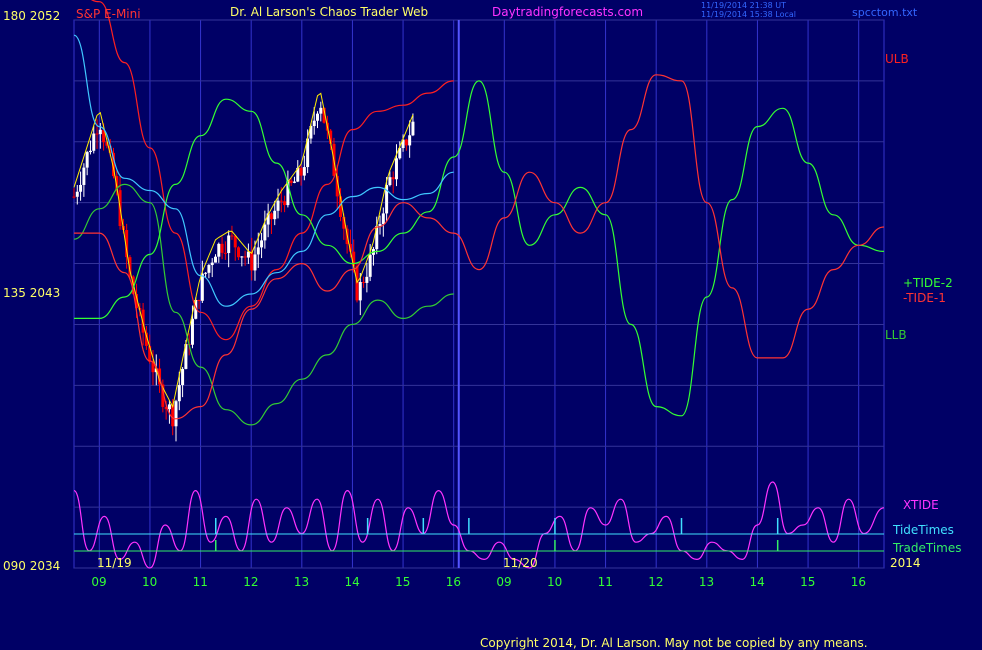  What do you see at coordinates (897, 59) in the screenshot?
I see `legend-ulb: ULB` at bounding box center [897, 59].